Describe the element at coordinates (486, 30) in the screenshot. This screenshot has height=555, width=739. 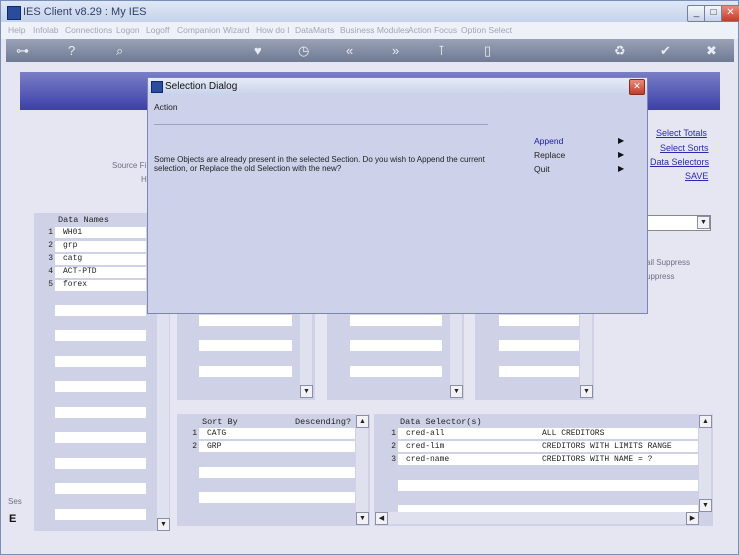
I see `menu-option-select: Option Select` at that location.